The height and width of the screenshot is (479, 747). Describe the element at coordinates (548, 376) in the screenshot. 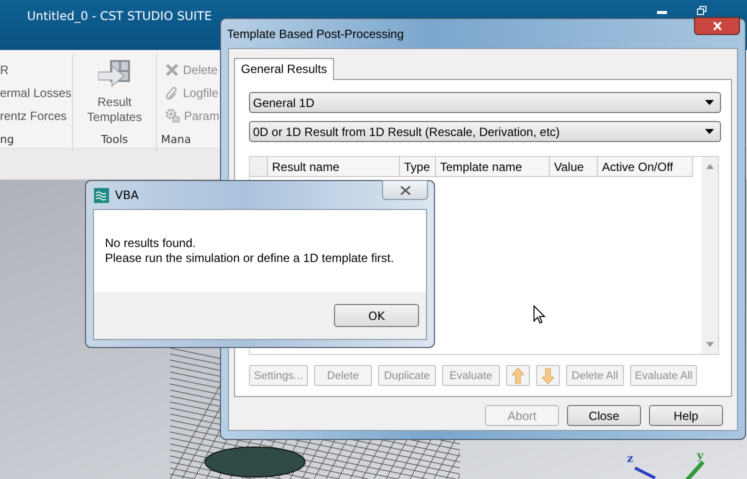

I see `down-arrow-icon` at that location.